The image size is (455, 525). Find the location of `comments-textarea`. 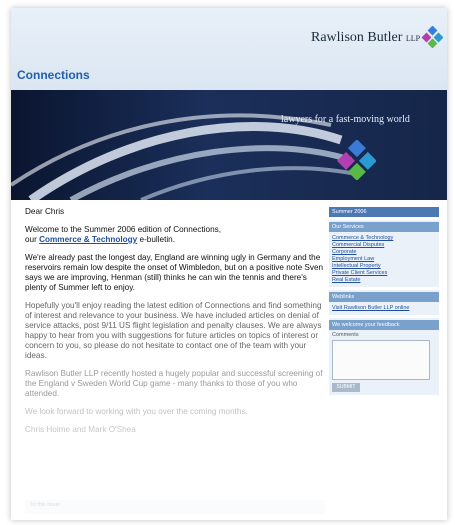

comments-textarea is located at coordinates (381, 360).